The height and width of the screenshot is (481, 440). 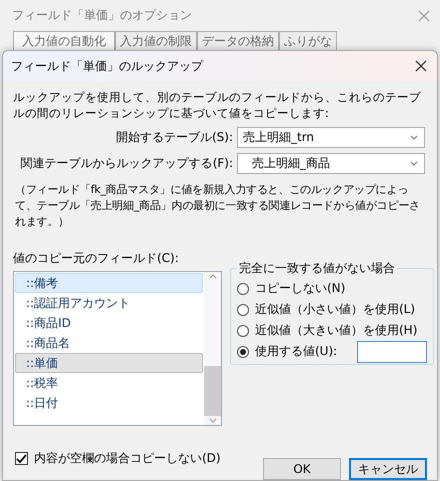 I want to click on list-label: 値のコピー元のフィールド(C):, so click(x=96, y=258).